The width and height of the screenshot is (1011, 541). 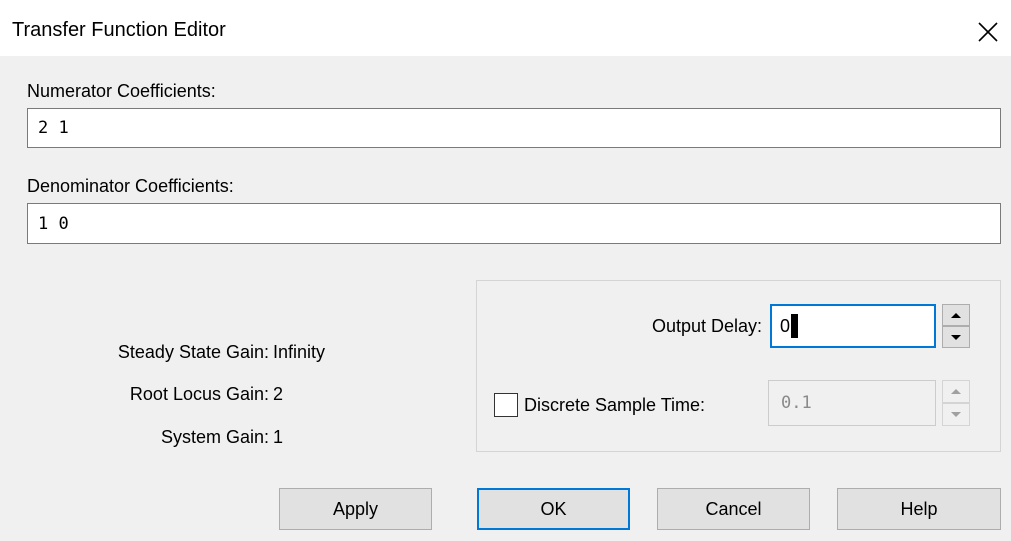 I want to click on root-locus-gain-label: Root Locus Gain:, so click(x=199, y=394).